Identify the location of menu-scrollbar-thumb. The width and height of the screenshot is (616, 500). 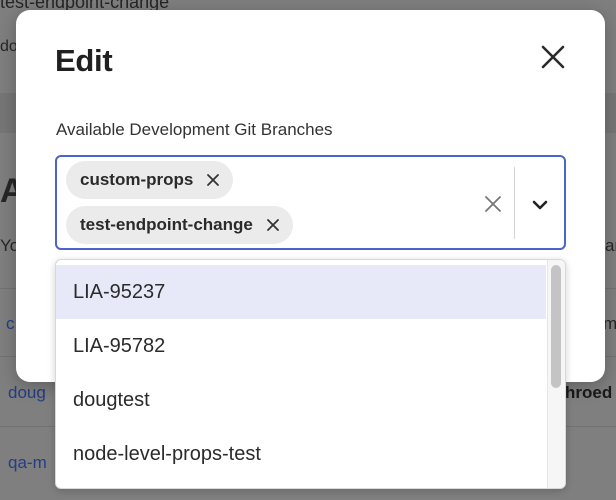
(556, 326).